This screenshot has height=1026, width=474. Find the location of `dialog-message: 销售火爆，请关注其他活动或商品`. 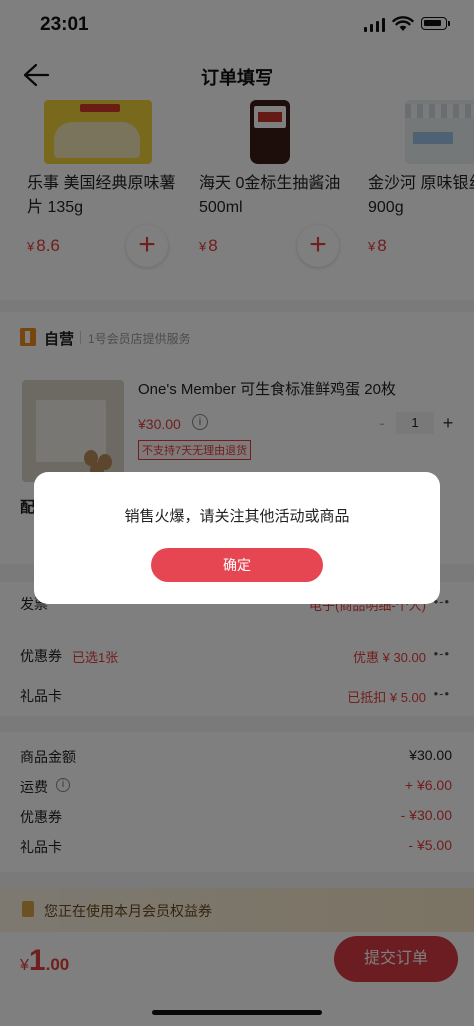

dialog-message: 销售火爆，请关注其他活动或商品 is located at coordinates (237, 516).